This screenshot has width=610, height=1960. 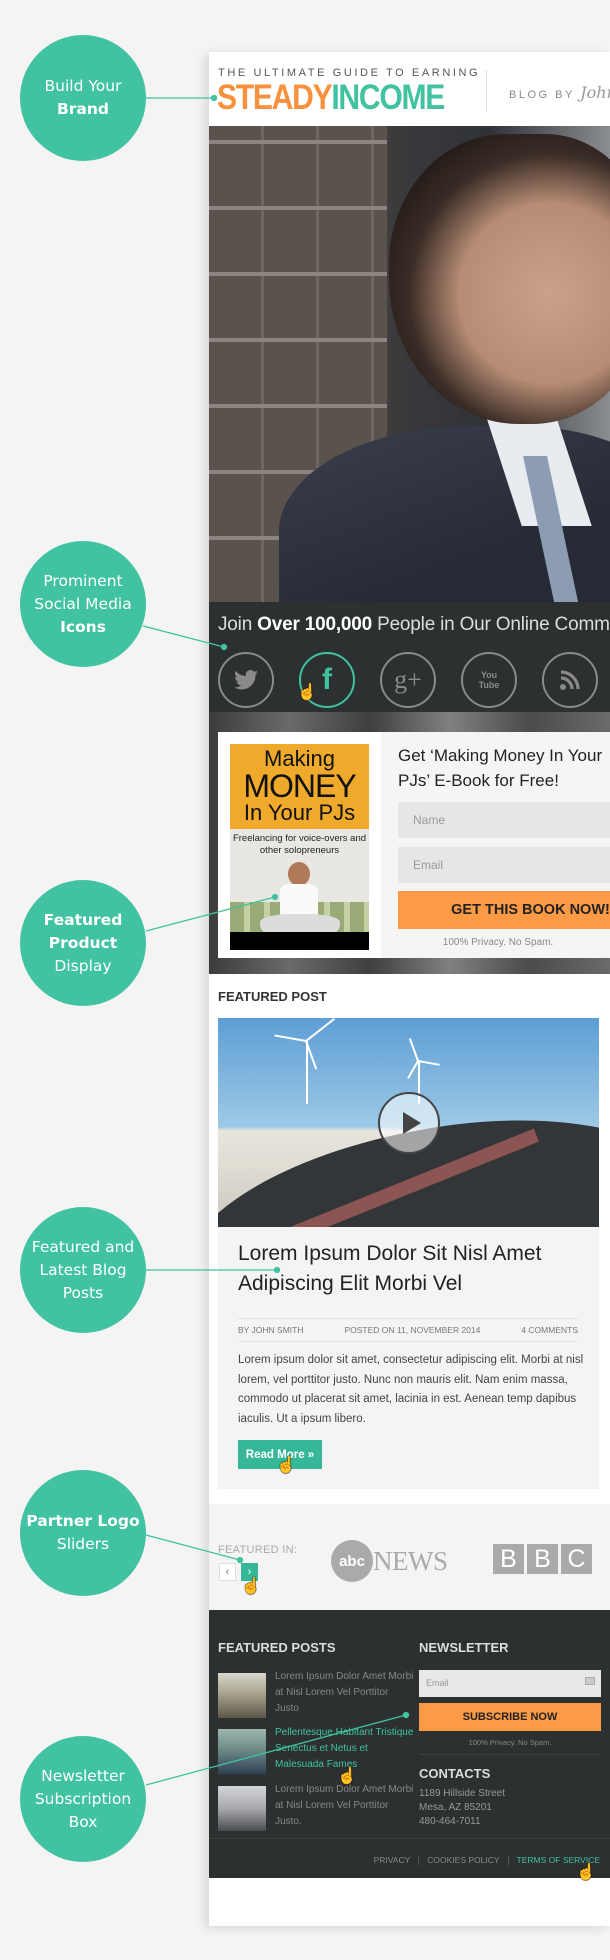 What do you see at coordinates (450, 1821) in the screenshot?
I see `contact-phone: 480-464-7011` at bounding box center [450, 1821].